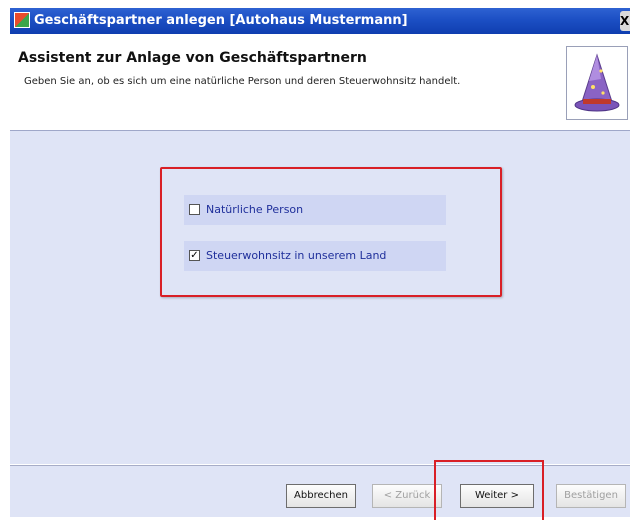 This screenshot has height=520, width=630. I want to click on wizard-footer: Abbrechen < Zurück Weiter > Bestätigen, so click(320, 490).